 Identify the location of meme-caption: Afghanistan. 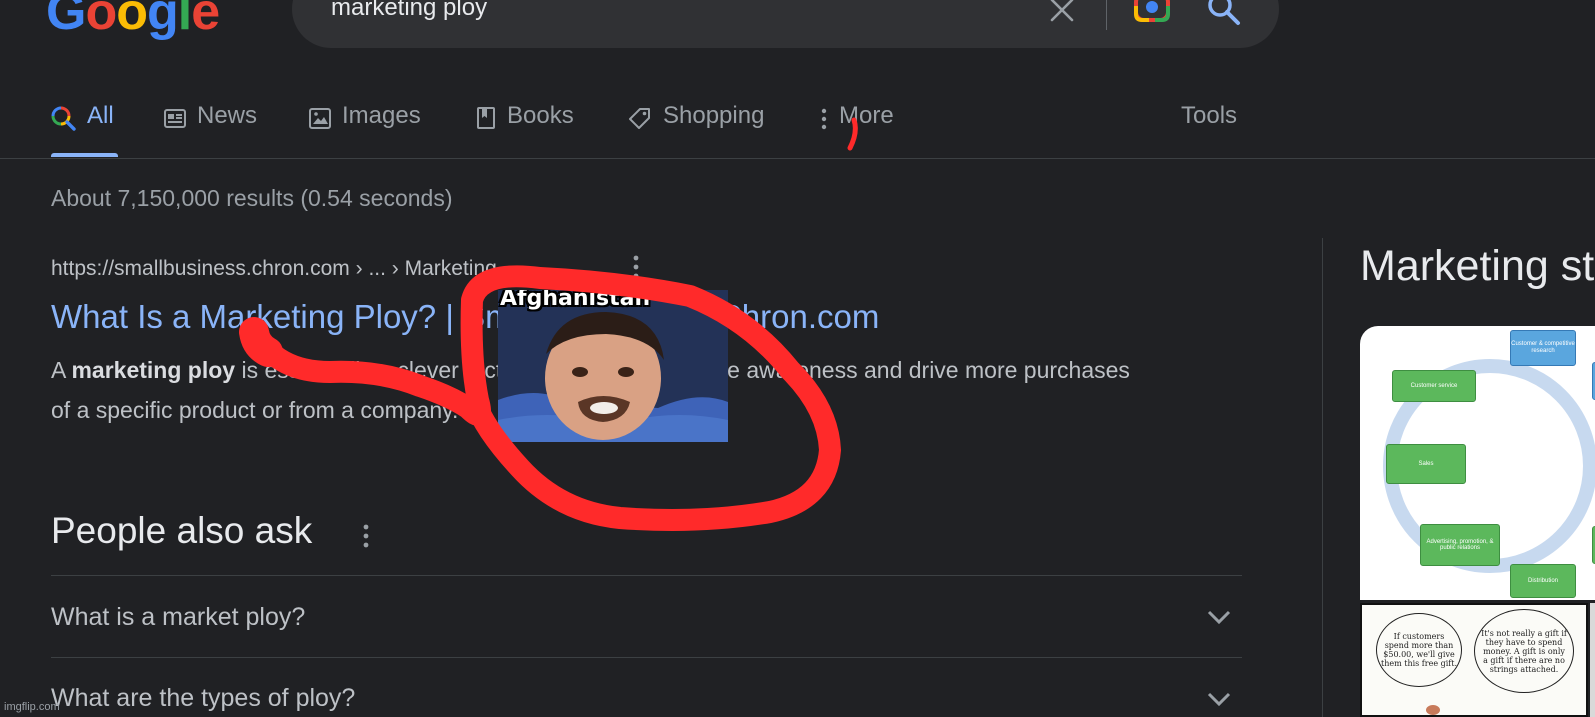
(575, 300).